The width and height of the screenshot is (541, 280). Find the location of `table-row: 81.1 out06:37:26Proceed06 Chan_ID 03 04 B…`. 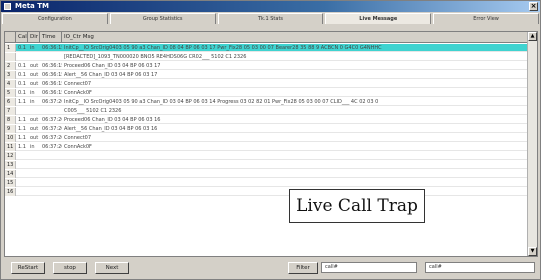

table-row: 81.1 out06:37:26Proceed06 Chan_ID 03 04 B… is located at coordinates (267, 120).